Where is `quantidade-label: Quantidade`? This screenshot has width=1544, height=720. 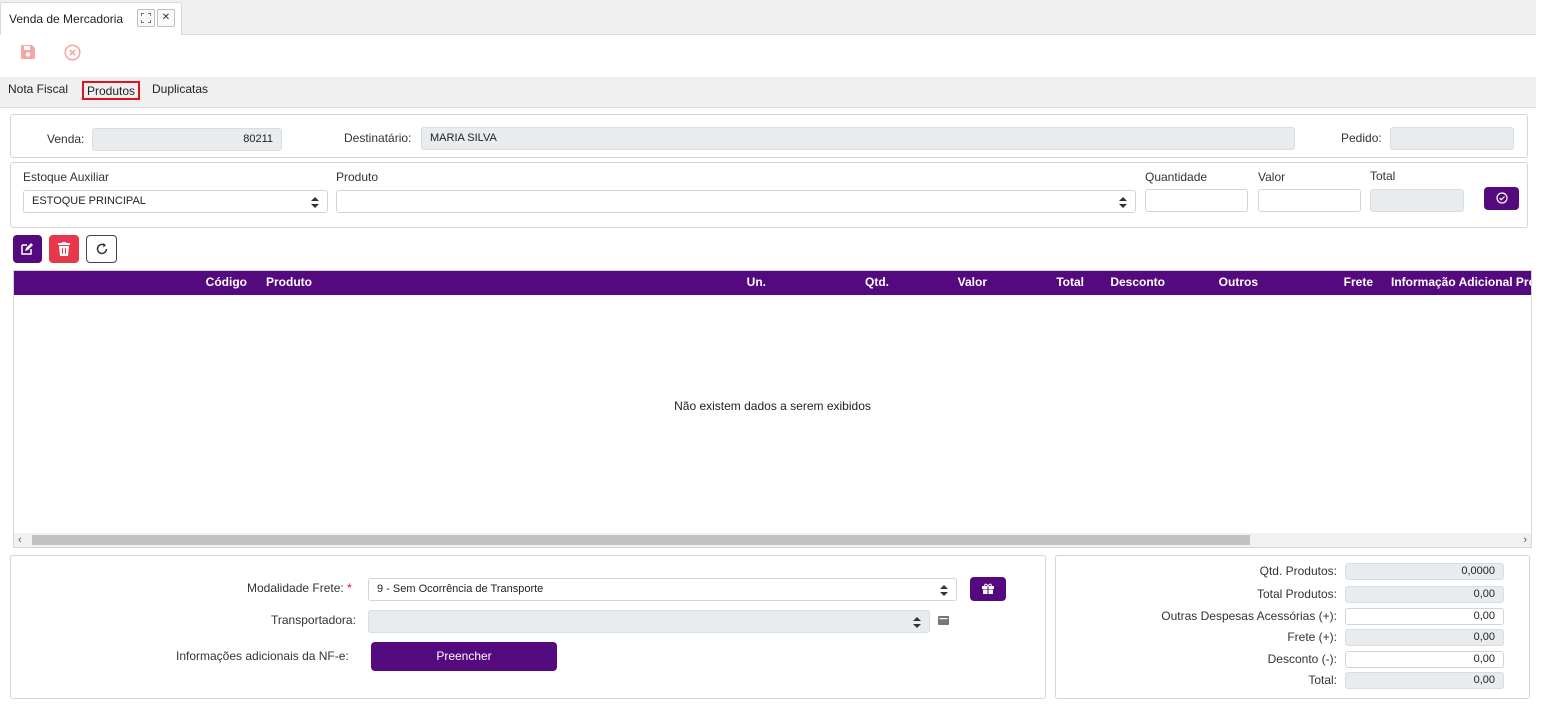 quantidade-label: Quantidade is located at coordinates (1176, 177).